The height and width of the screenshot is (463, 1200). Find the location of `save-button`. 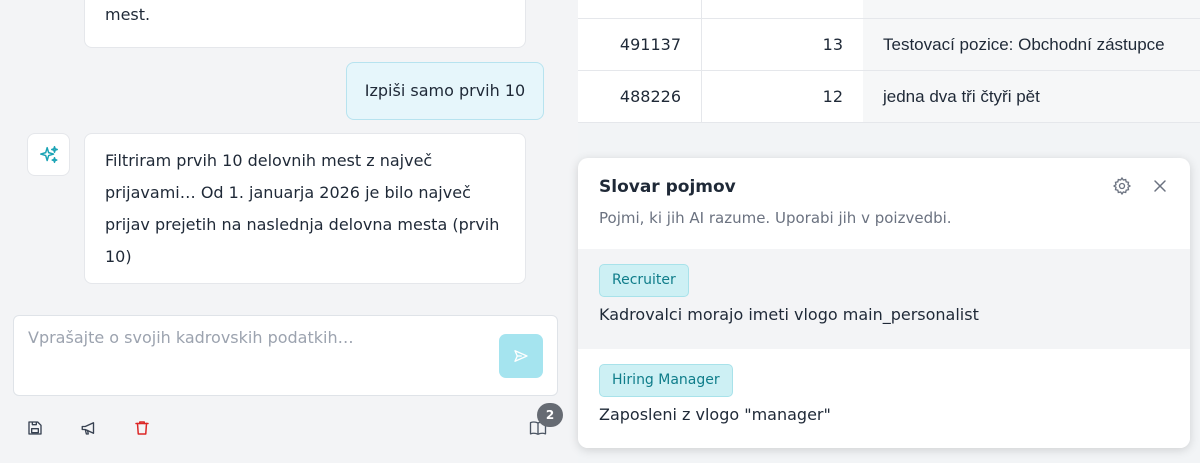

save-button is located at coordinates (35, 428).